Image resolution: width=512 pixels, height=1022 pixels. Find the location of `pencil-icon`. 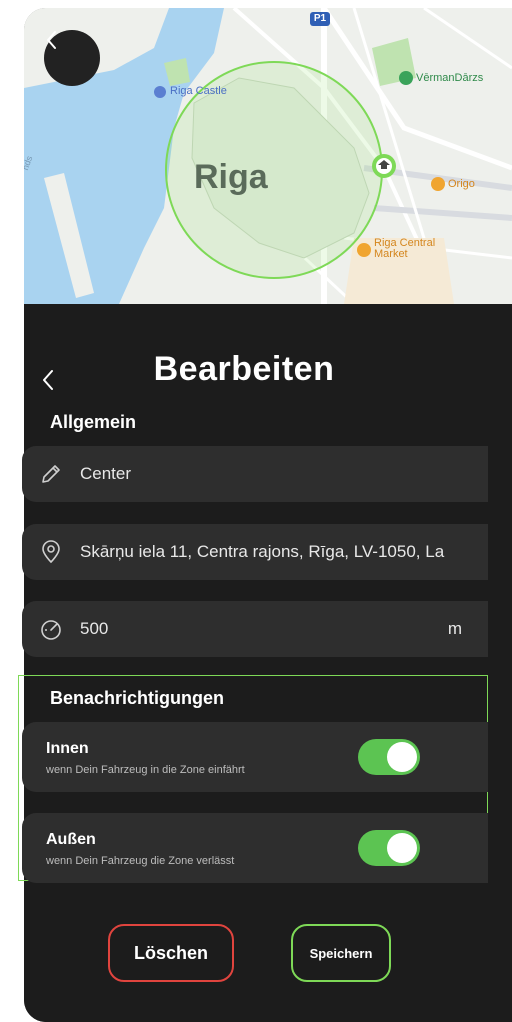

pencil-icon is located at coordinates (51, 474).